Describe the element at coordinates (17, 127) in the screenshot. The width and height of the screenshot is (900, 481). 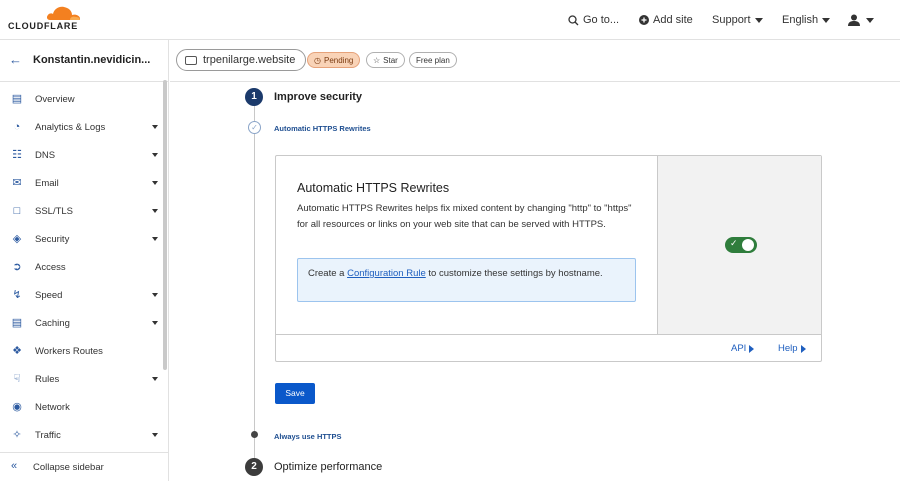
I see `chart-icon: ◔` at that location.